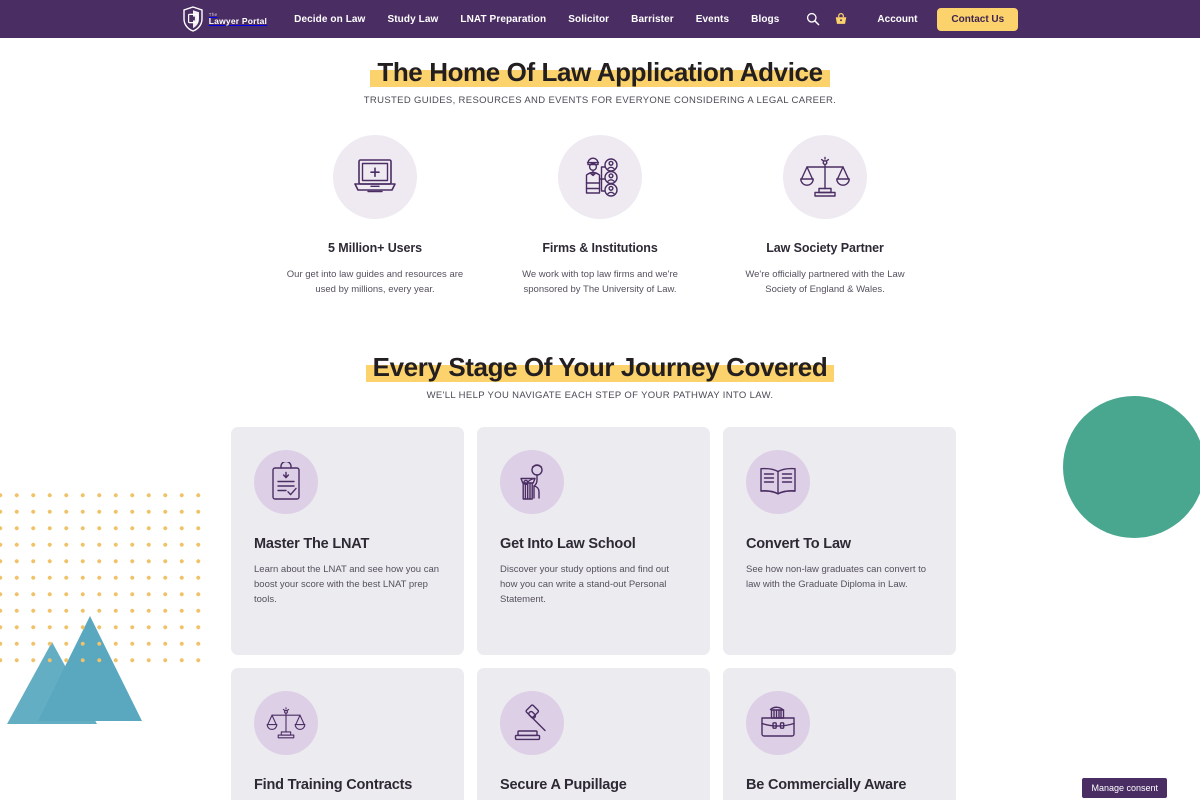  What do you see at coordinates (532, 482) in the screenshot?
I see `lectern-speaker-icon` at bounding box center [532, 482].